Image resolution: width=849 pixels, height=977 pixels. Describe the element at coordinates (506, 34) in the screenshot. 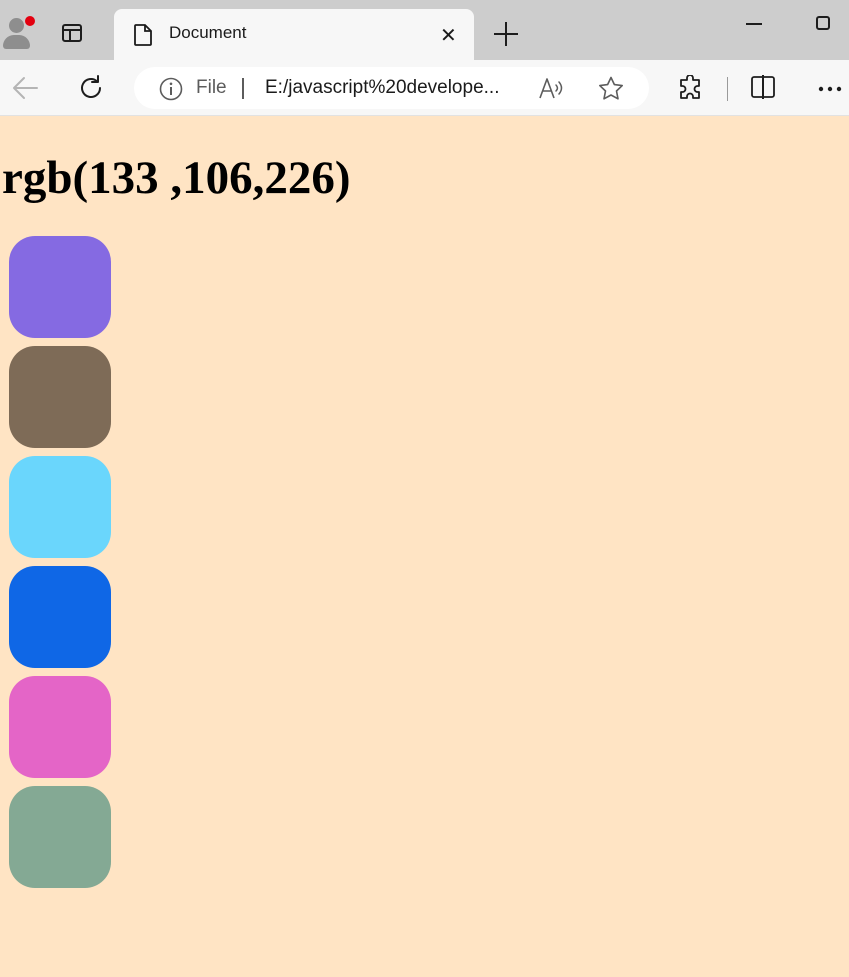

I see `new-tab-icon` at that location.